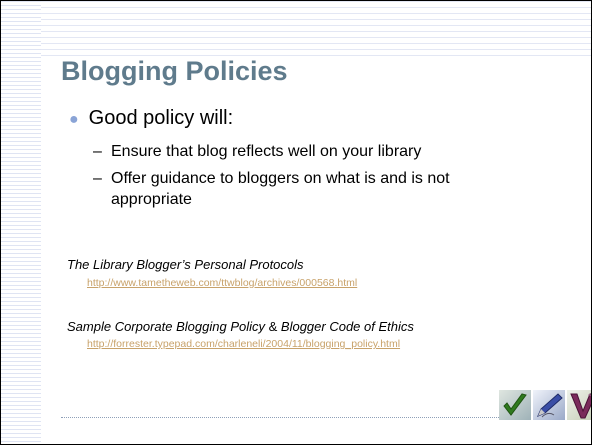 The height and width of the screenshot is (445, 592). I want to click on checkmark-icon, so click(515, 405).